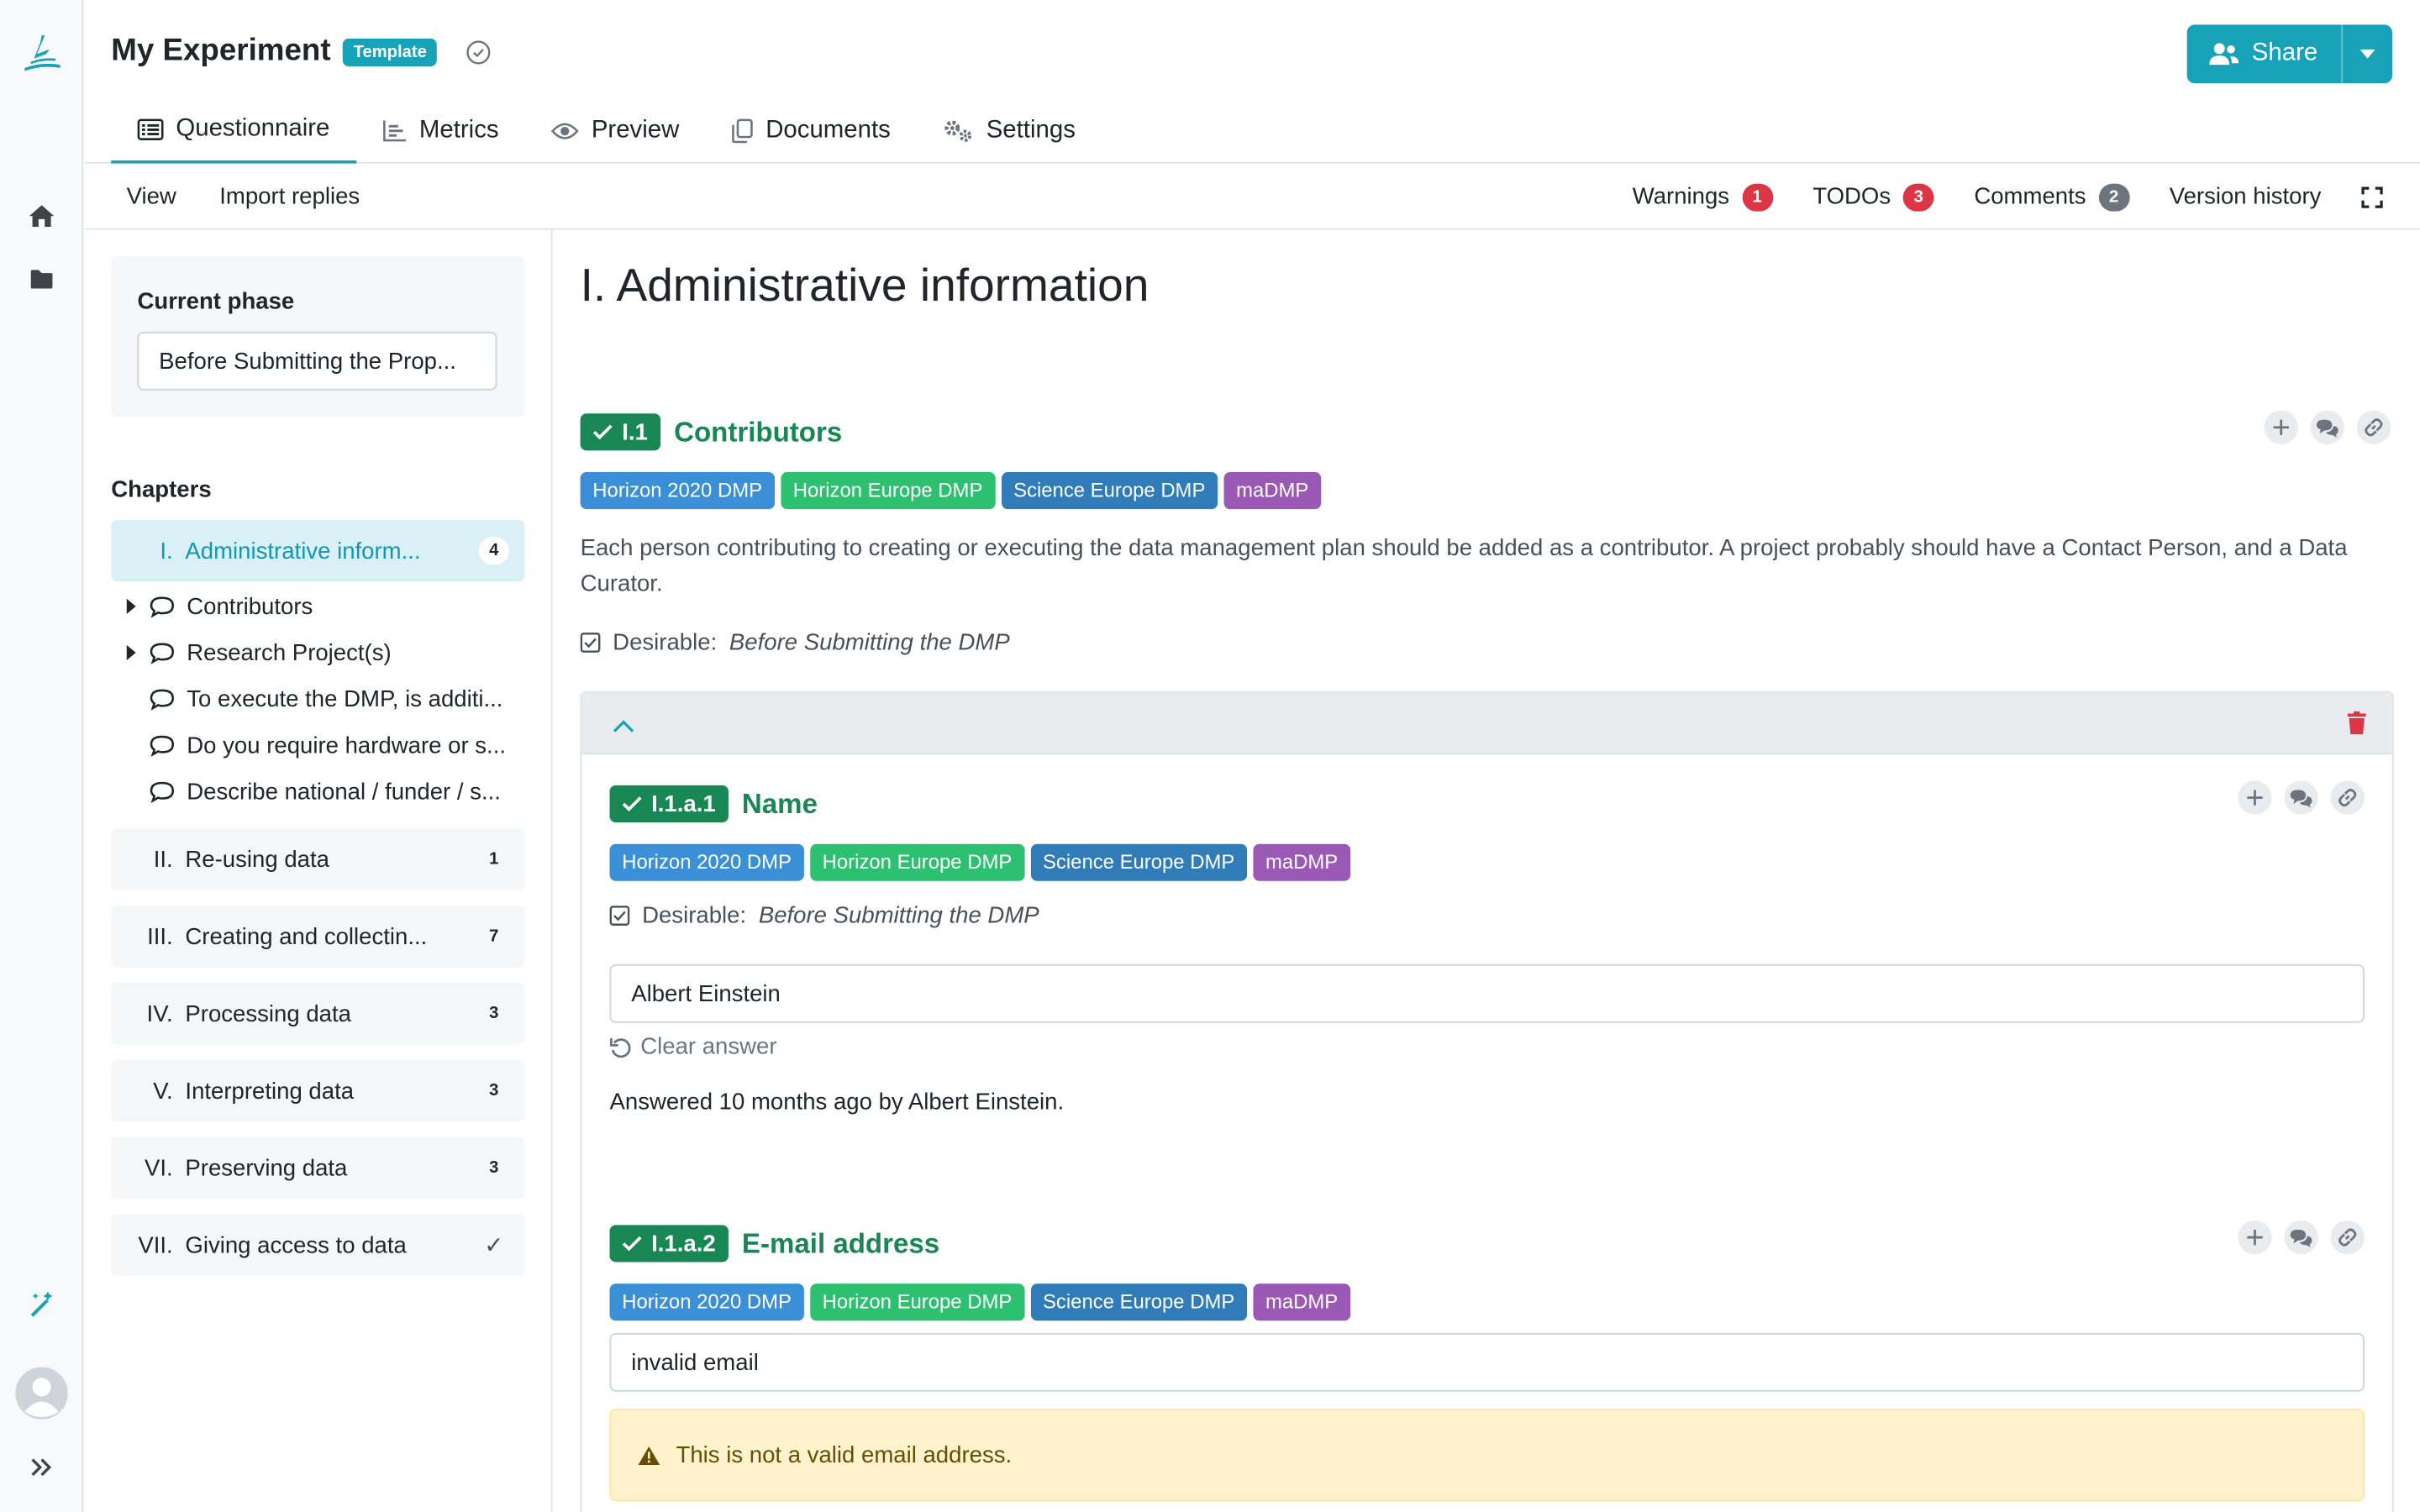 The height and width of the screenshot is (1512, 2420). Describe the element at coordinates (41, 279) in the screenshot. I see `folder-icon` at that location.